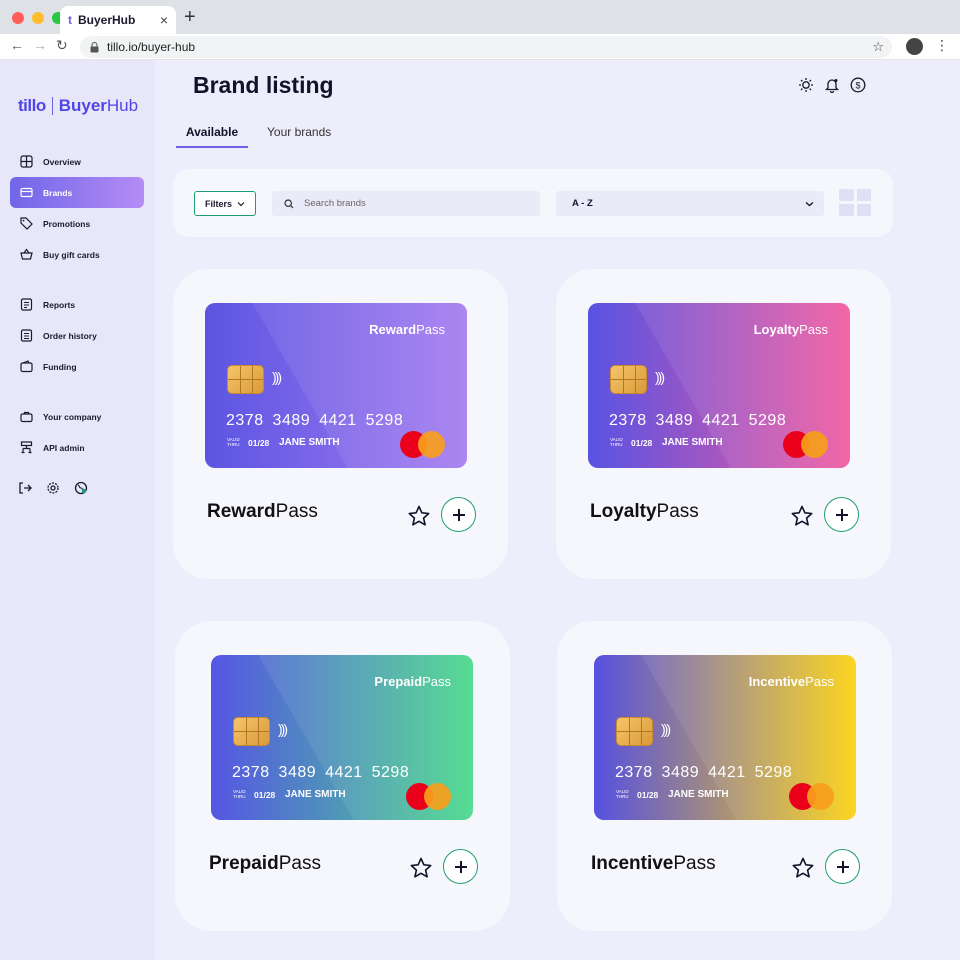 This screenshot has width=960, height=960. What do you see at coordinates (77, 192) in the screenshot?
I see `sidebar-item-brands: Brands` at bounding box center [77, 192].